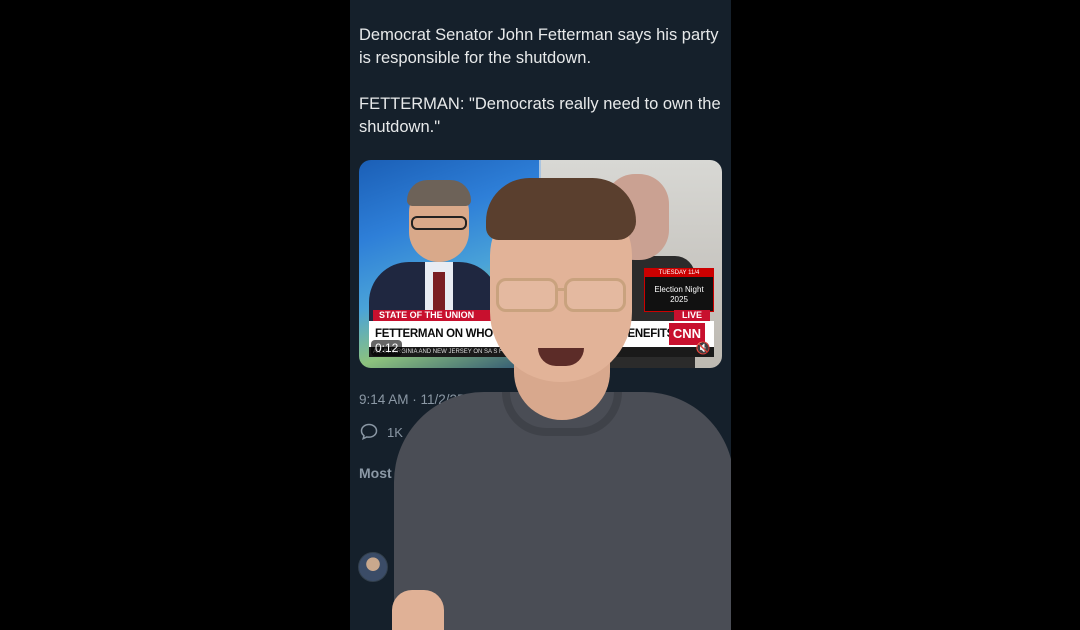  I want to click on live-badge: LIVE, so click(692, 315).